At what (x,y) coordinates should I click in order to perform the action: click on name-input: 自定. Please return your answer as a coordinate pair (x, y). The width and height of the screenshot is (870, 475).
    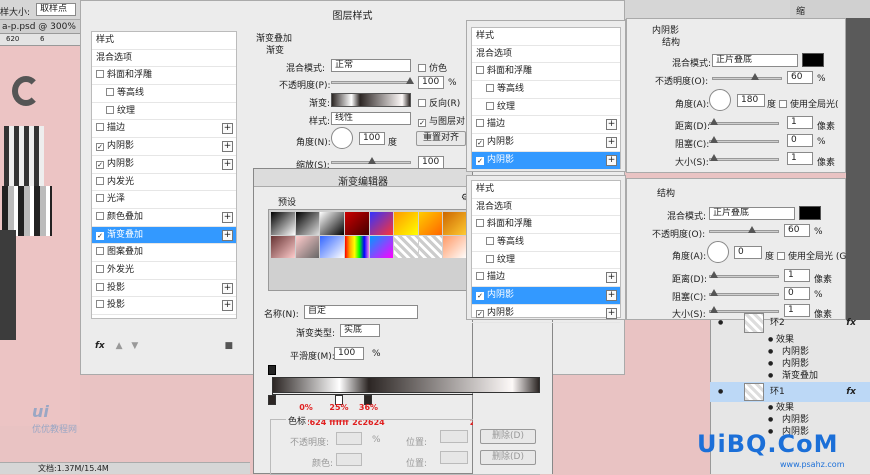
    Looking at the image, I should click on (361, 312).